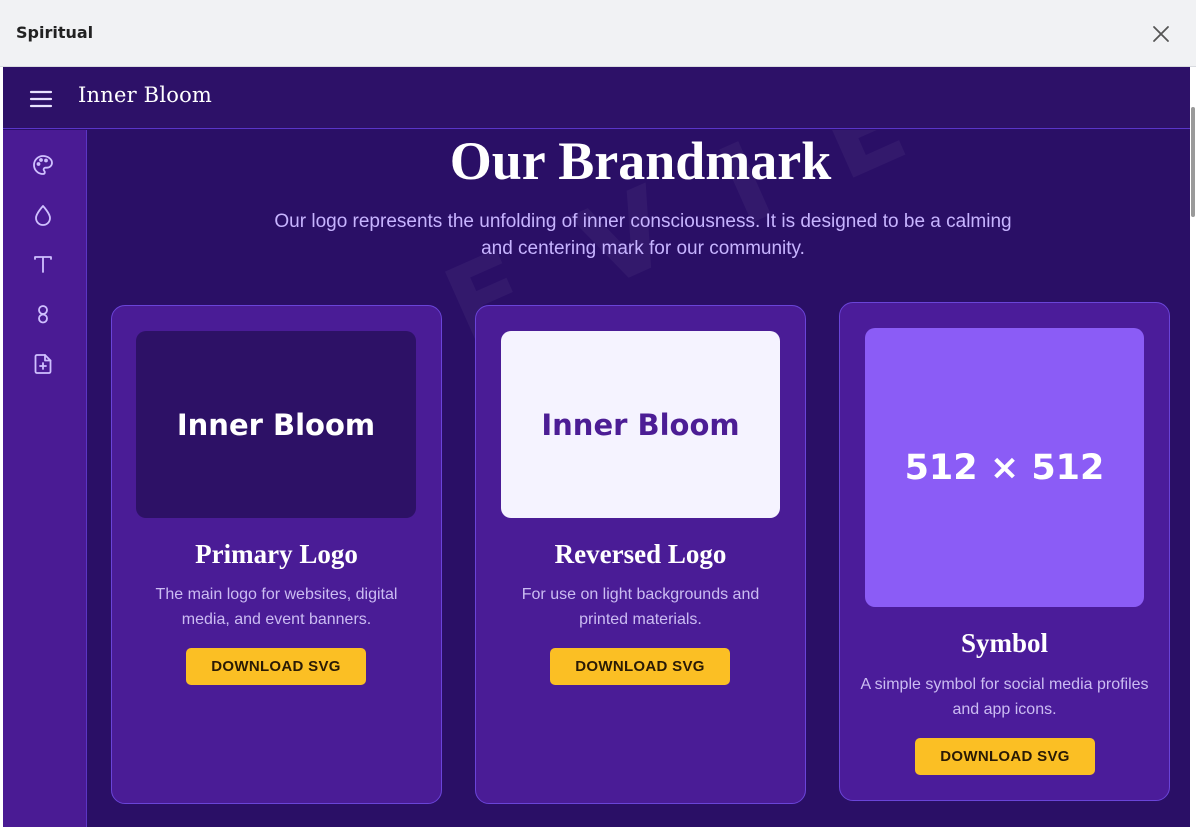 The image size is (1196, 827). Describe the element at coordinates (1161, 34) in the screenshot. I see `close-icon` at that location.